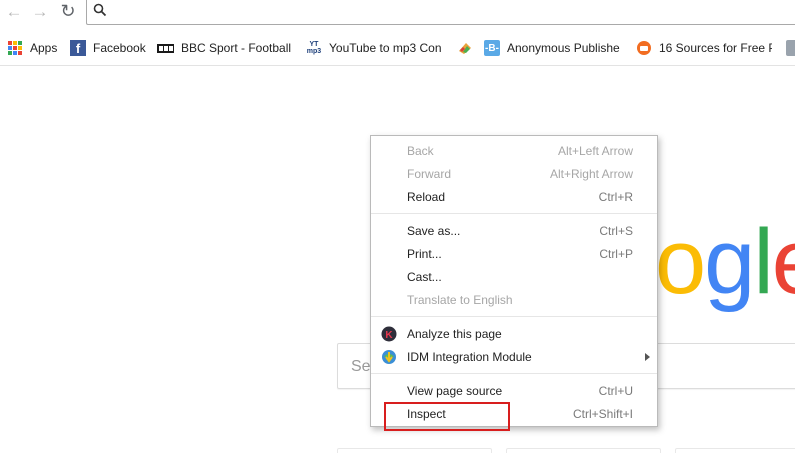  What do you see at coordinates (454, 334) in the screenshot?
I see `menu-item-label: Analyze this page` at bounding box center [454, 334].